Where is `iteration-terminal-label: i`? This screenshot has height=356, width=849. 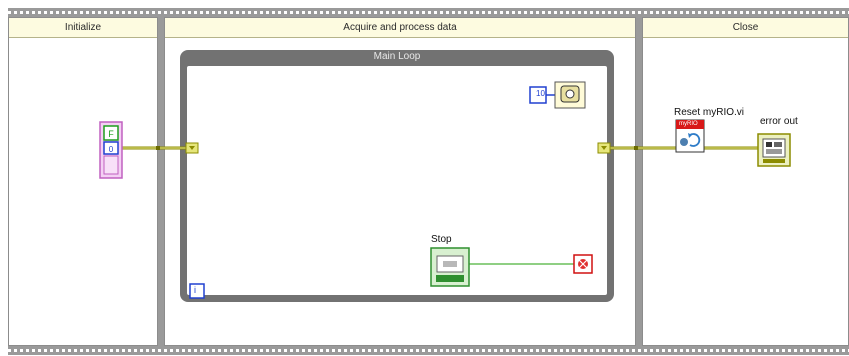 iteration-terminal-label: i is located at coordinates (195, 290).